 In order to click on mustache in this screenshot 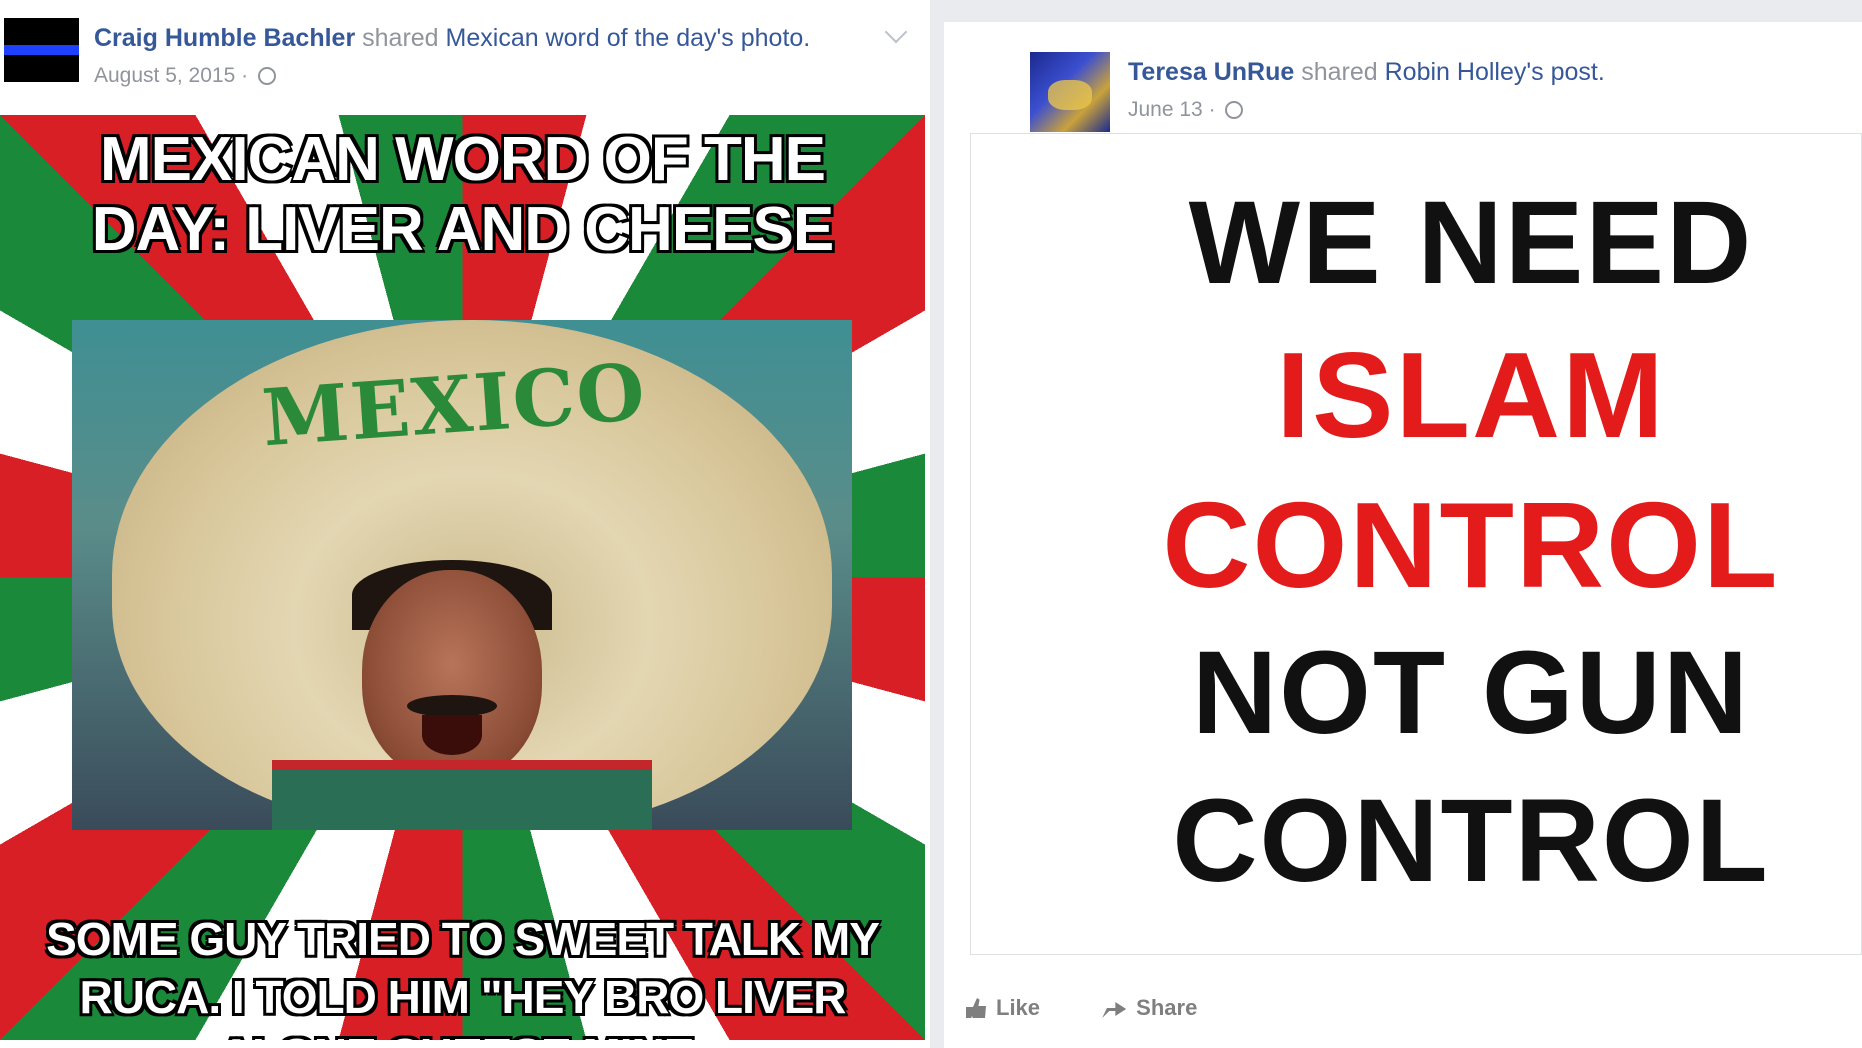, I will do `click(452, 706)`.